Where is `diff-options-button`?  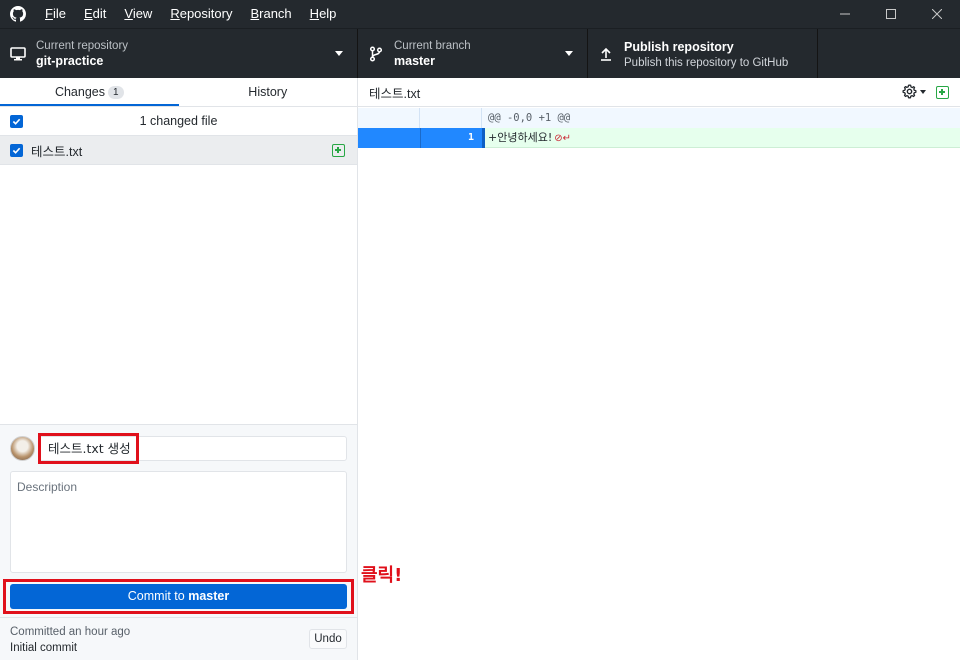 diff-options-button is located at coordinates (914, 91).